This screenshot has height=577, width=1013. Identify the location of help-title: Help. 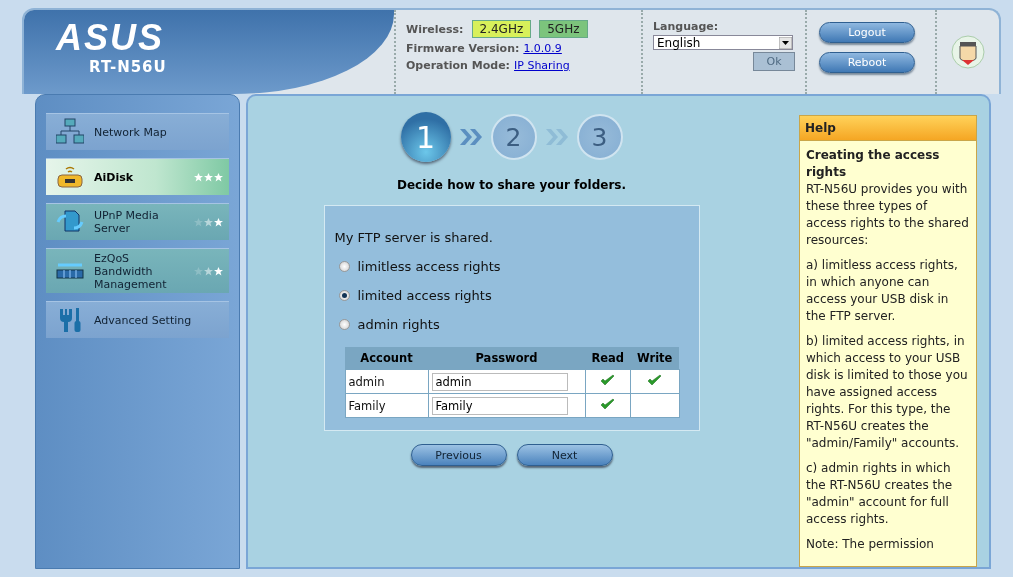
(888, 128).